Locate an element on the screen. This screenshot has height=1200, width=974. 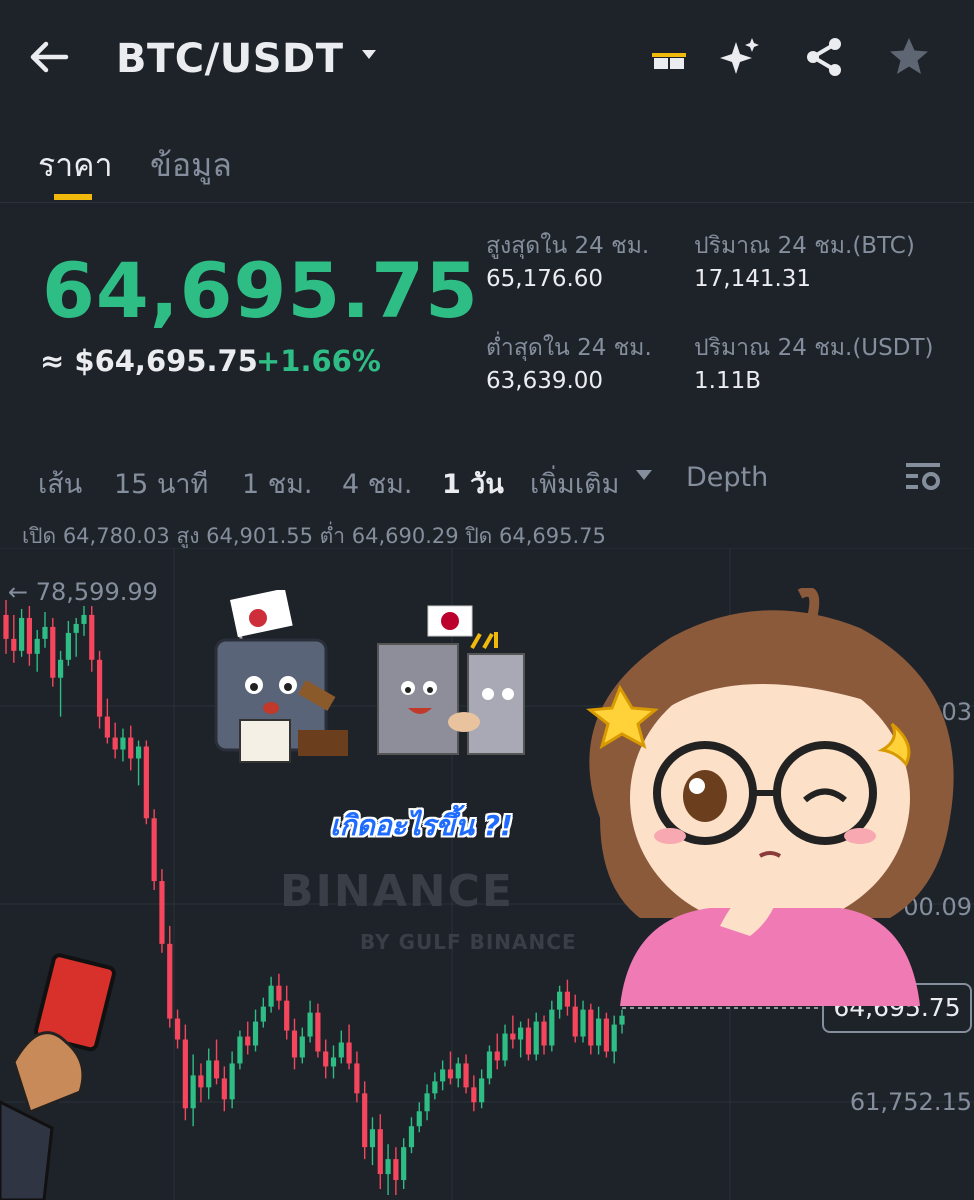
korea-building-sticker is located at coordinates (281, 676).